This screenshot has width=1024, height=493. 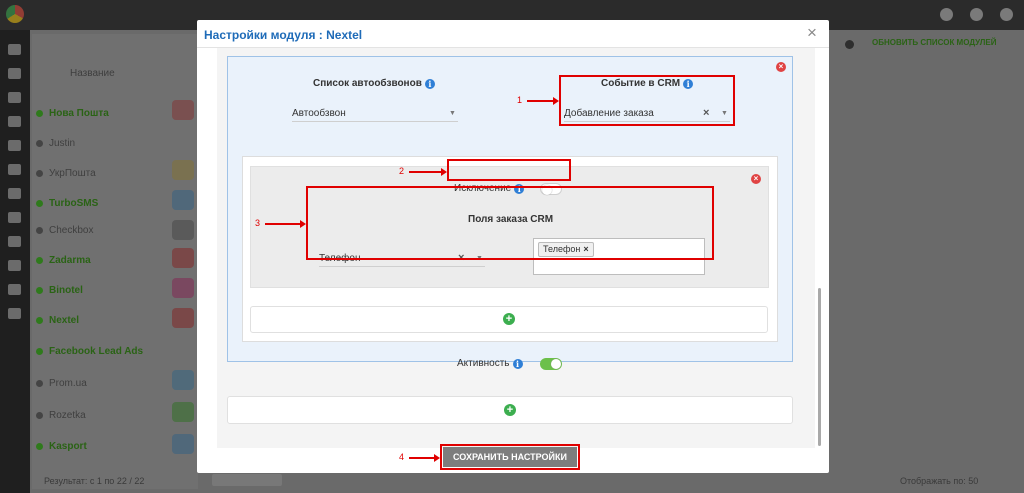 I want to click on module-item-justin: Justin, so click(x=55, y=143).